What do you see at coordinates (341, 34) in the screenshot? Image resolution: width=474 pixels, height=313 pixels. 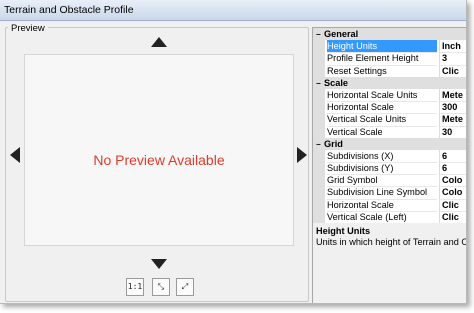 I see `category-label: General` at bounding box center [341, 34].